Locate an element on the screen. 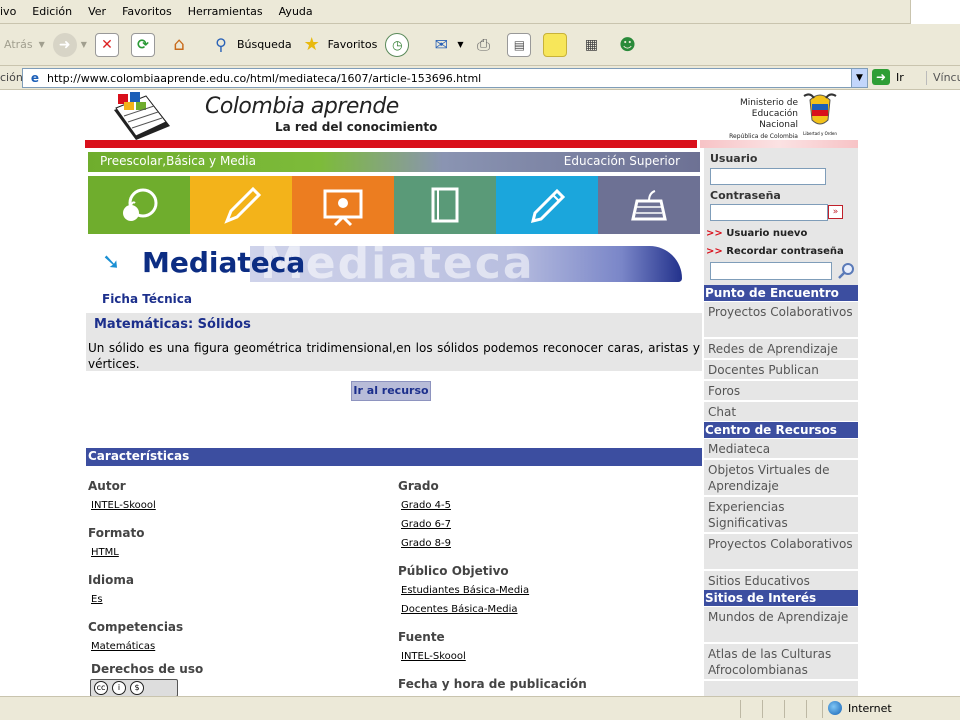 This screenshot has height=720, width=960. author-link: INTEL-Skoool is located at coordinates (123, 505).